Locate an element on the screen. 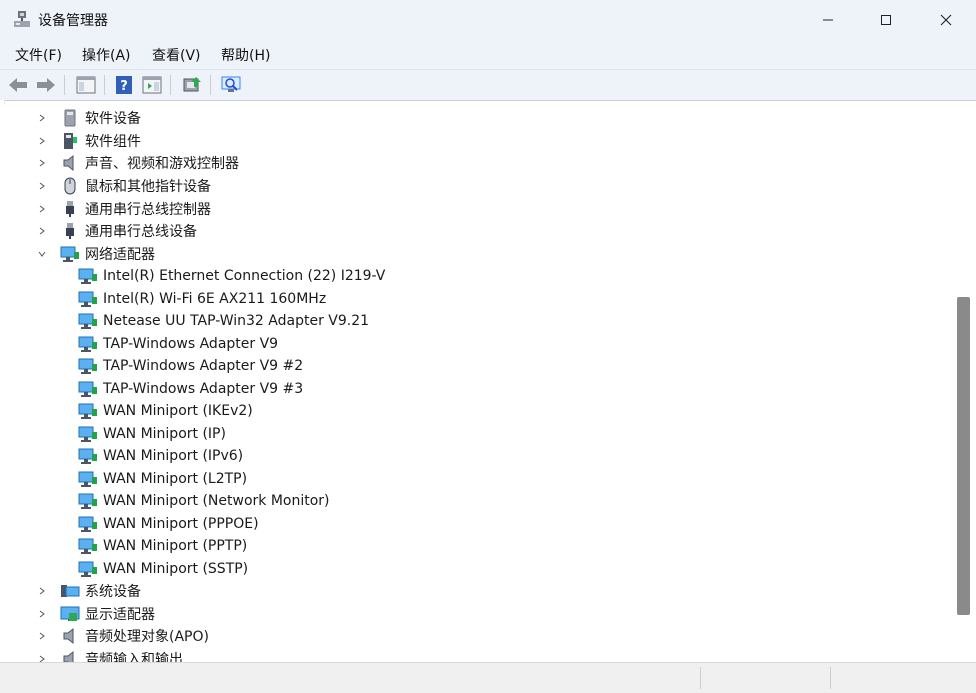 The image size is (976, 693). close-icon is located at coordinates (946, 20).